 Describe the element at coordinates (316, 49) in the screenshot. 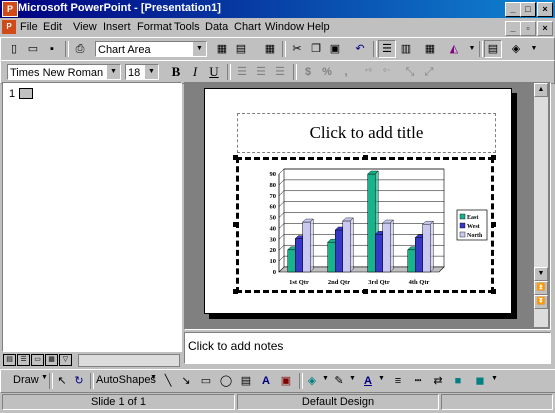

I see `copy-icon: ❐` at that location.